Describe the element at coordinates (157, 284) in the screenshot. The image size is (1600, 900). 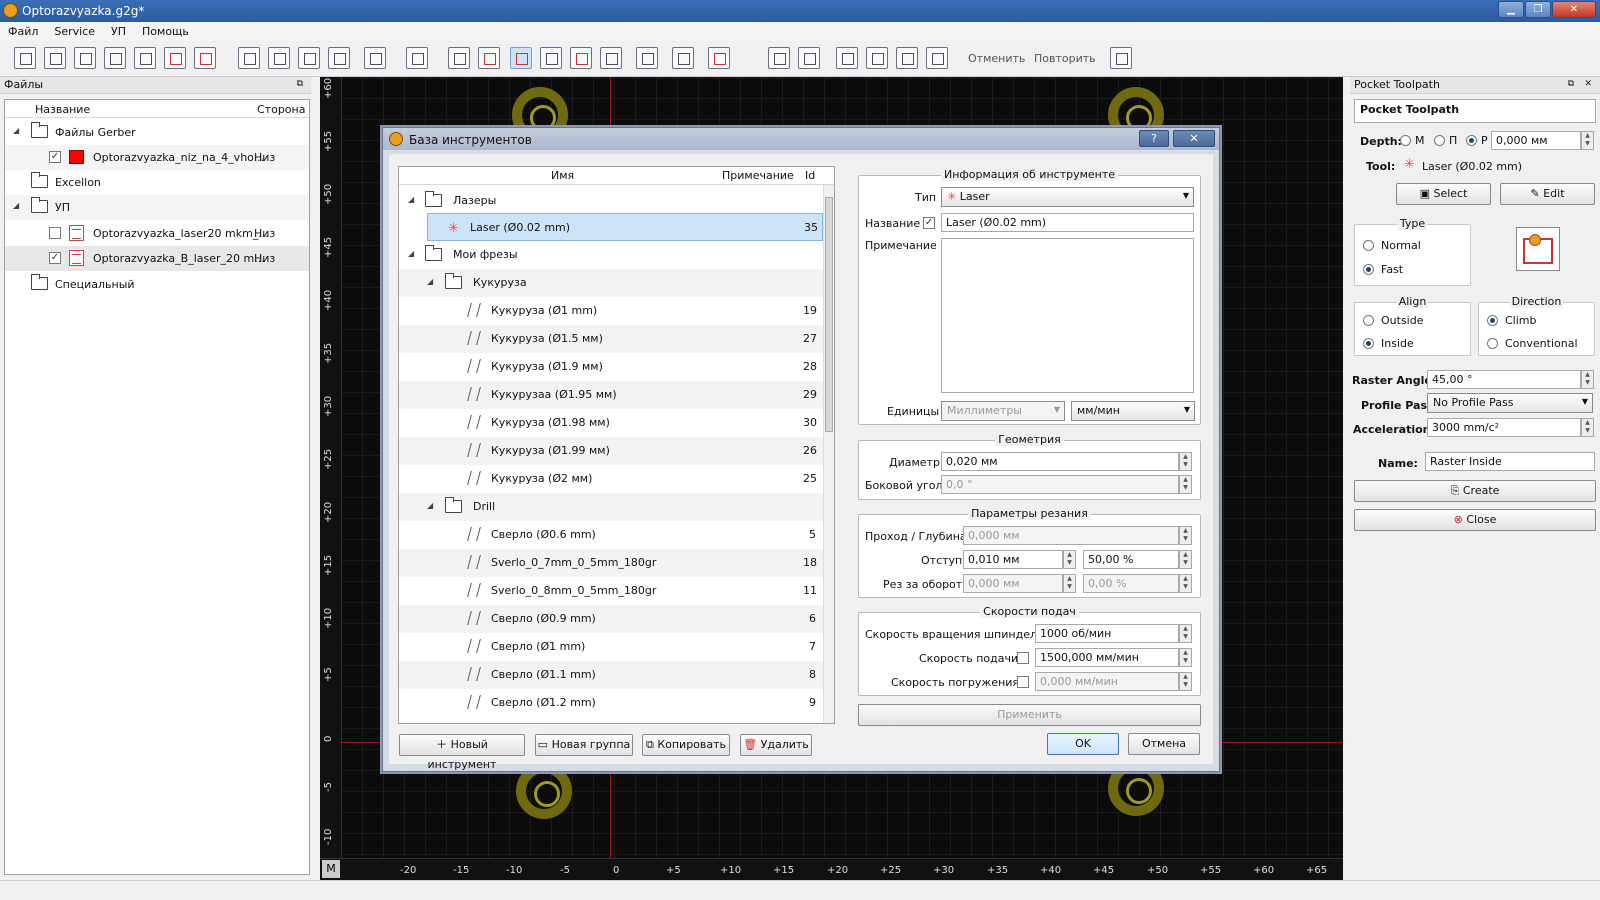
I see `tree-row-special: Специальный` at that location.